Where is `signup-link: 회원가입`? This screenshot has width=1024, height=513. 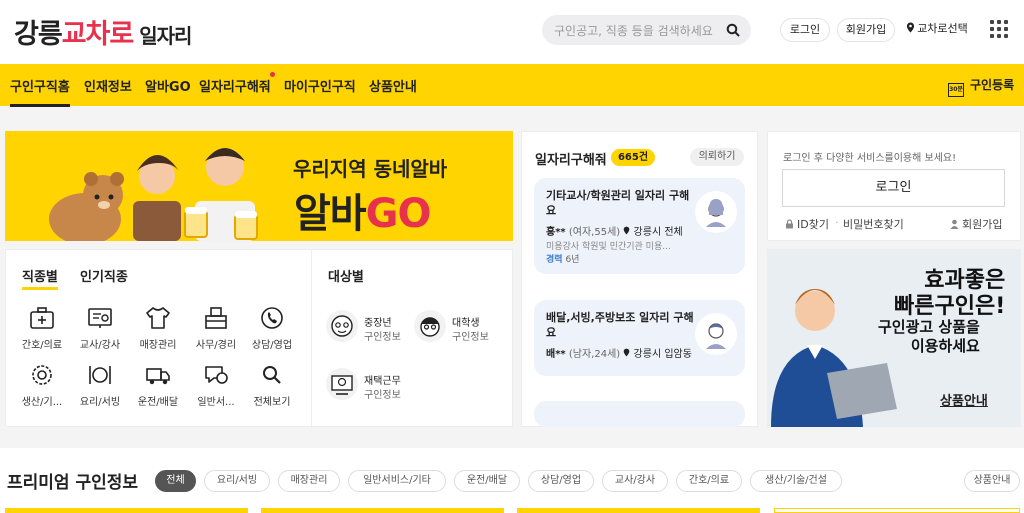 signup-link: 회원가입 is located at coordinates (976, 224).